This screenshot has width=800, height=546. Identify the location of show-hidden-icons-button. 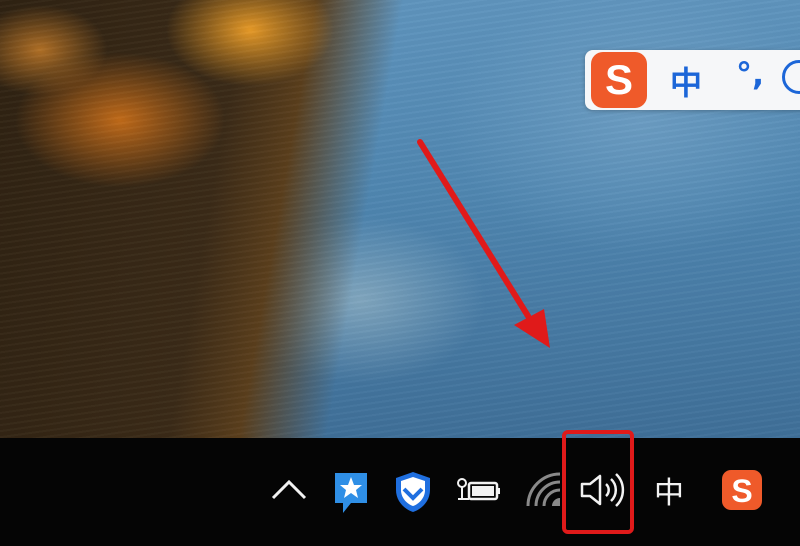
(289, 490).